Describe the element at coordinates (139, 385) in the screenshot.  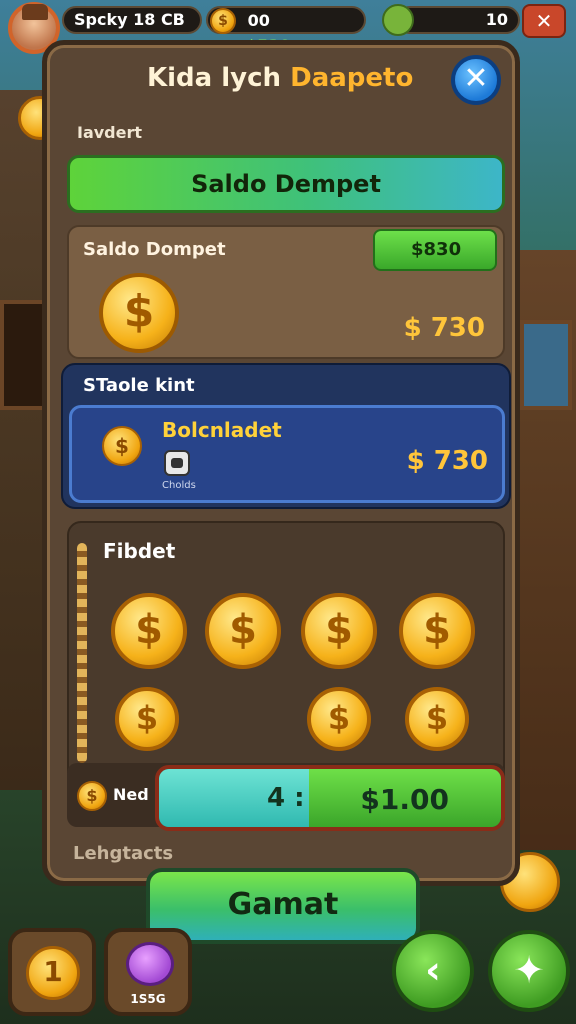
I see `stack-card-label: STaole kint` at that location.